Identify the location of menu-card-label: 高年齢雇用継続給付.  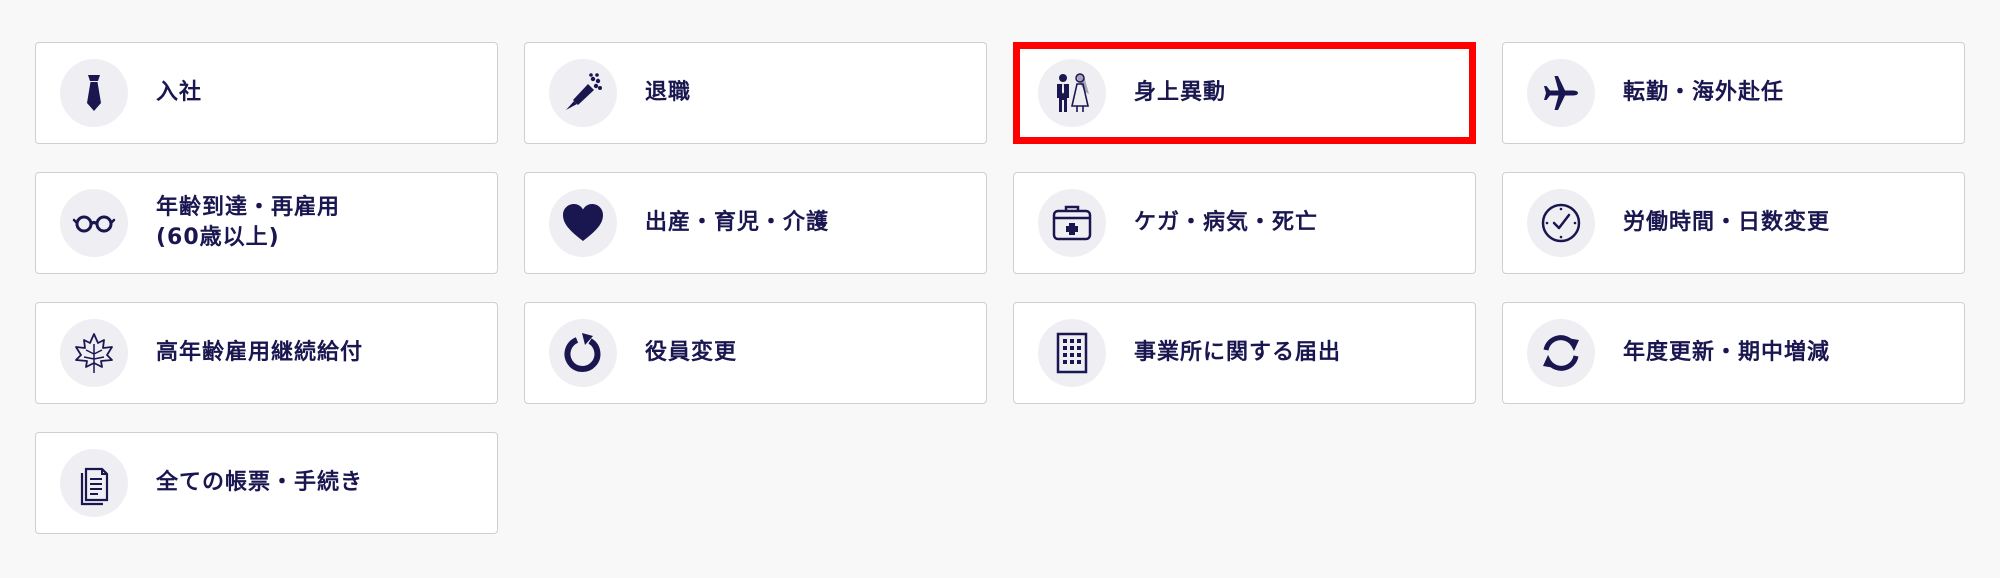
(260, 352).